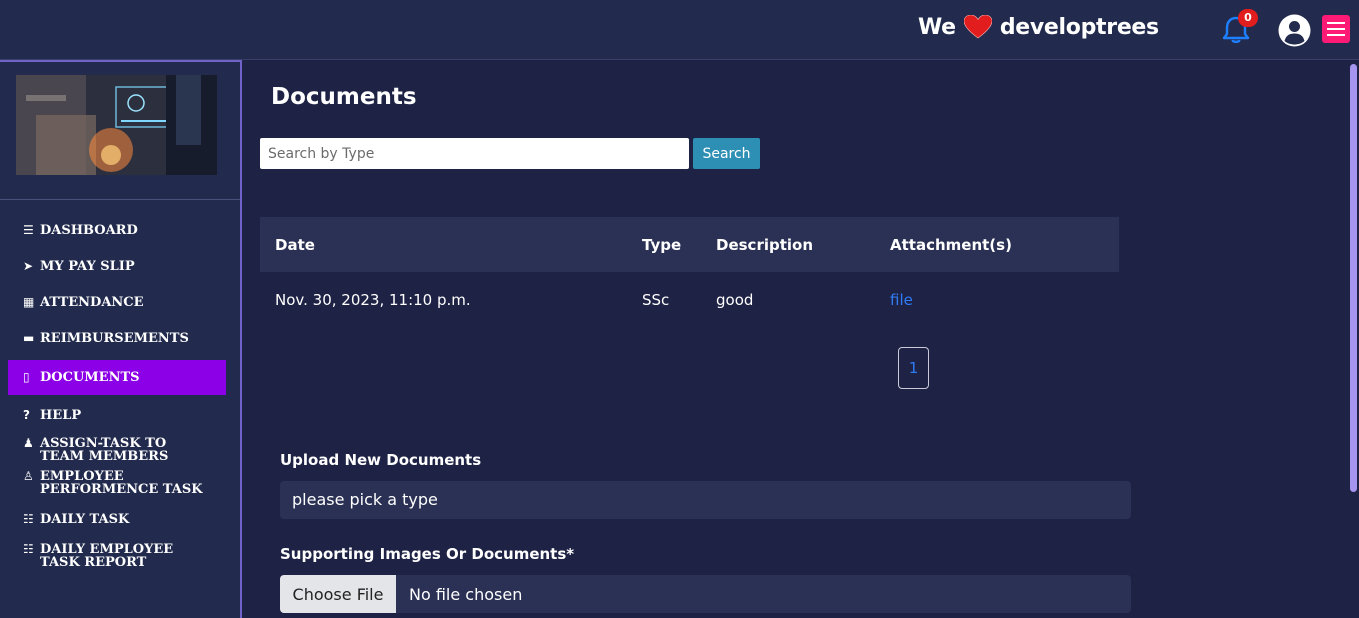 This screenshot has width=1359, height=618. Describe the element at coordinates (474, 153) in the screenshot. I see `search-input` at that location.